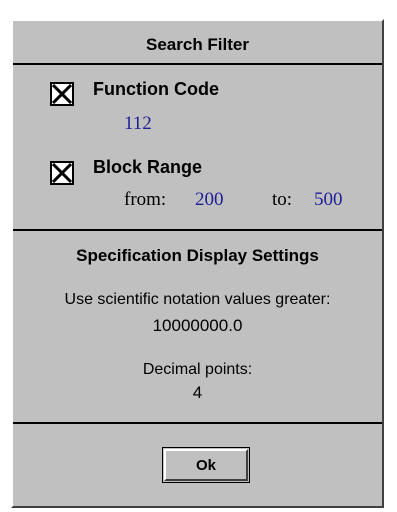 This screenshot has height=512, width=397. I want to click on block-range-to-label: to:, so click(282, 199).